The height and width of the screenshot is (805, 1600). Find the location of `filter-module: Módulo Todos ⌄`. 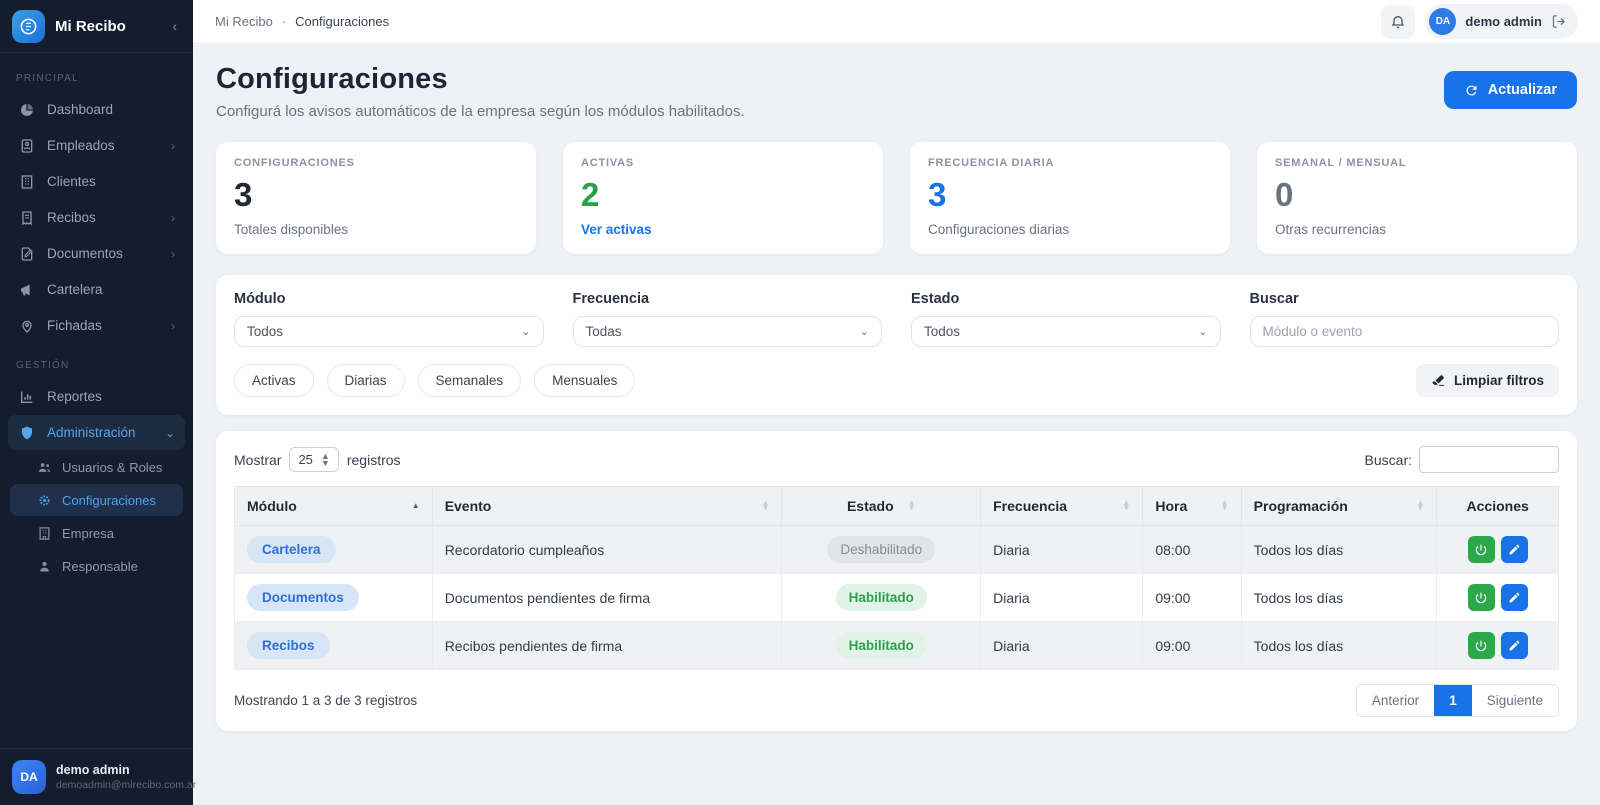

filter-module: Módulo Todos ⌄ is located at coordinates (389, 319).